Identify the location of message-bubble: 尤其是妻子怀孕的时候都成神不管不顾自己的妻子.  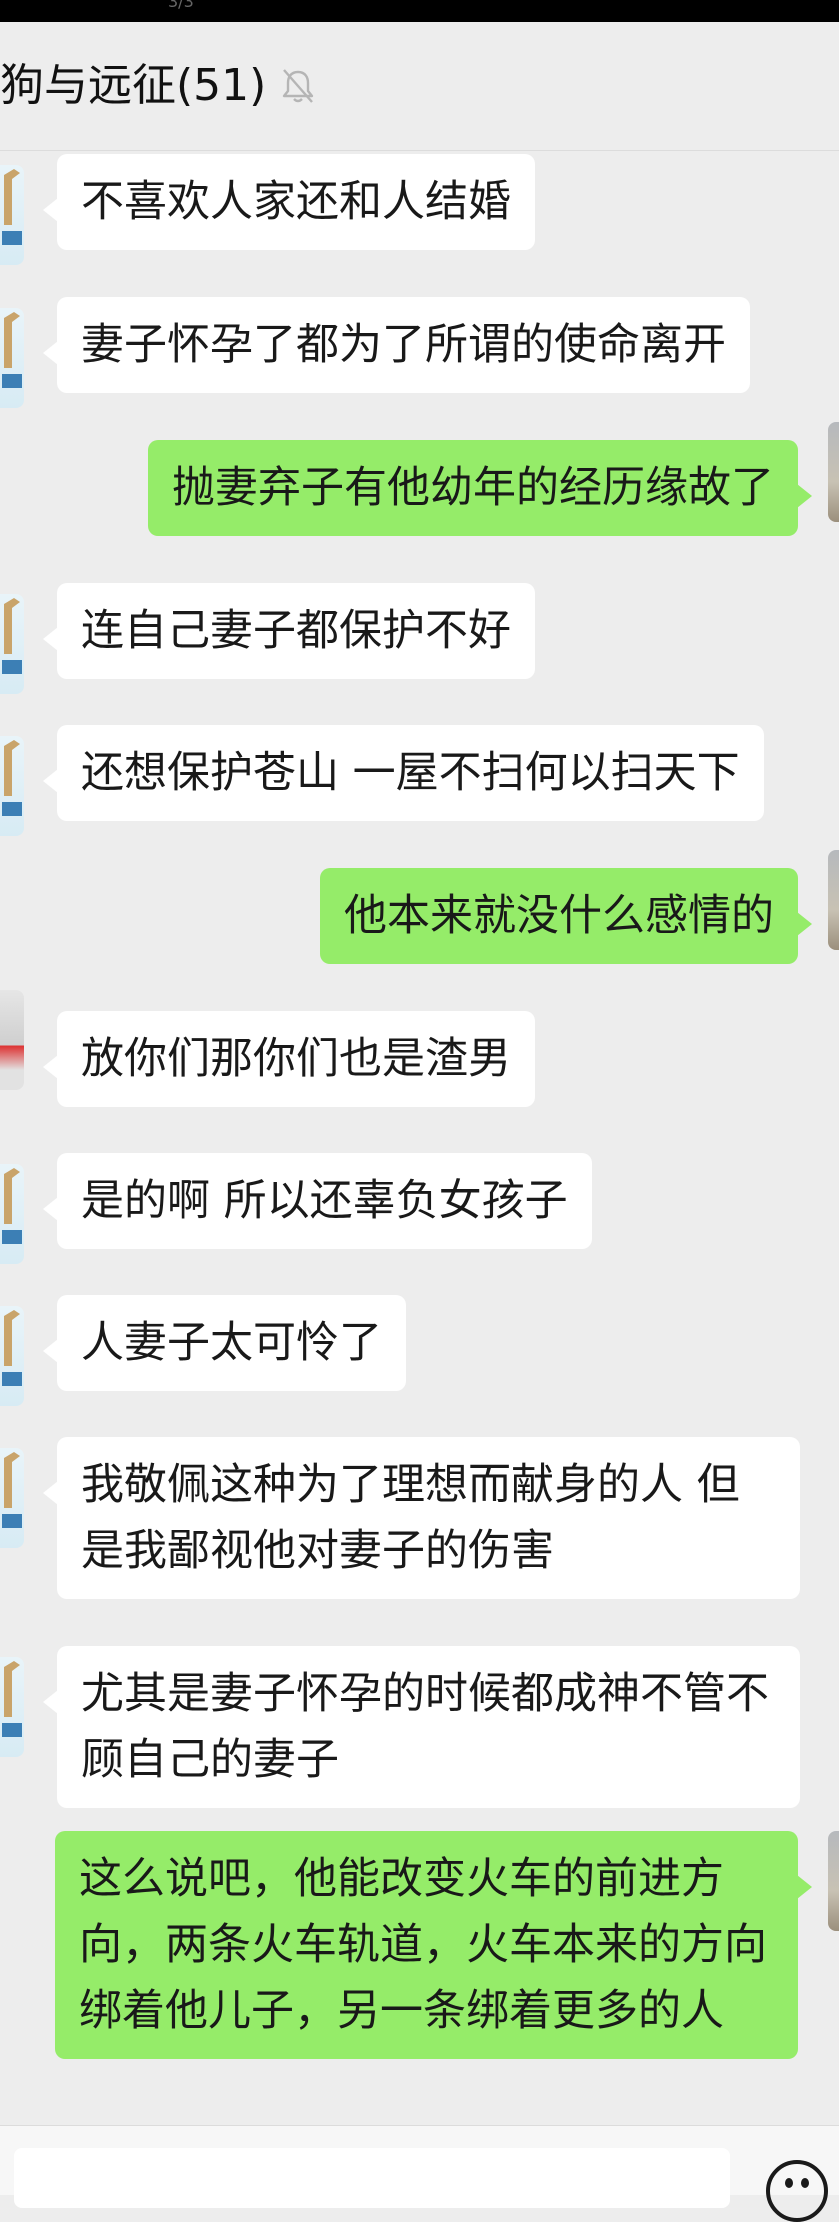
(421, 1727).